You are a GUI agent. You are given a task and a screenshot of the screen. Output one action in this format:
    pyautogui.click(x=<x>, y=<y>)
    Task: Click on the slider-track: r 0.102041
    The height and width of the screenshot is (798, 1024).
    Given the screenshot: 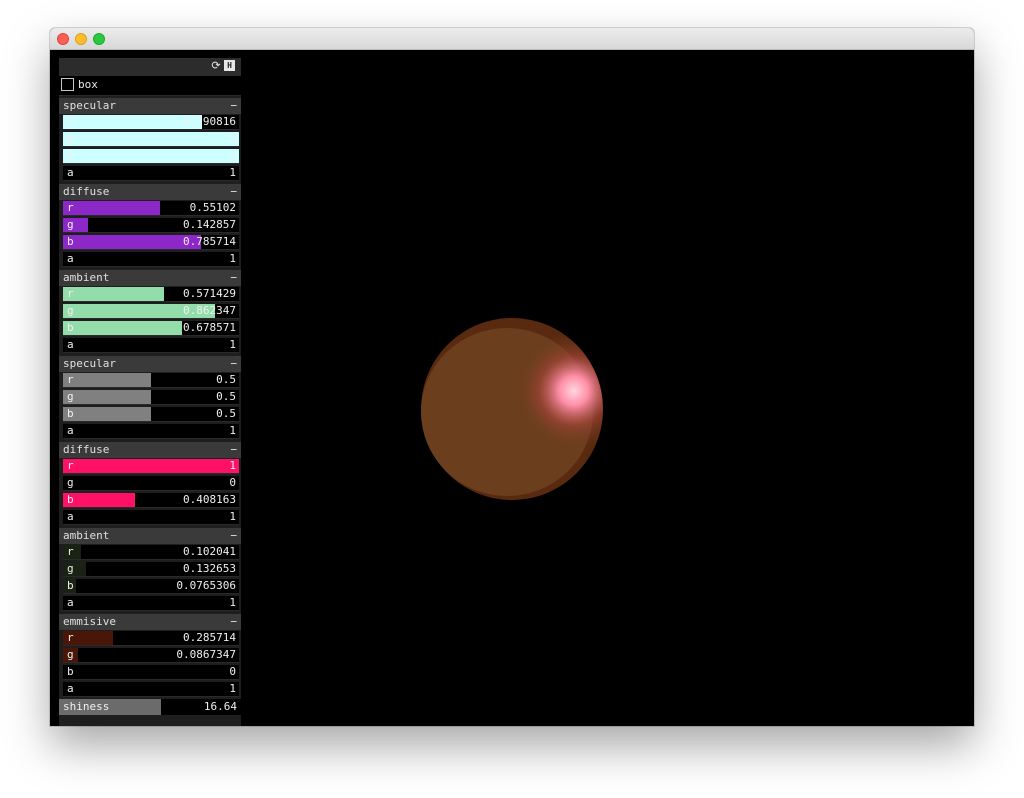 What is the action you would take?
    pyautogui.click(x=151, y=552)
    